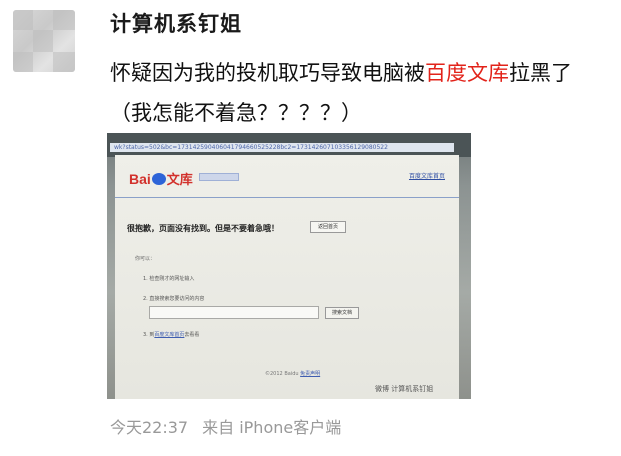 Image resolution: width=621 pixels, height=456 pixels. I want to click on photo-top-link: 百度文库首页, so click(426, 176).